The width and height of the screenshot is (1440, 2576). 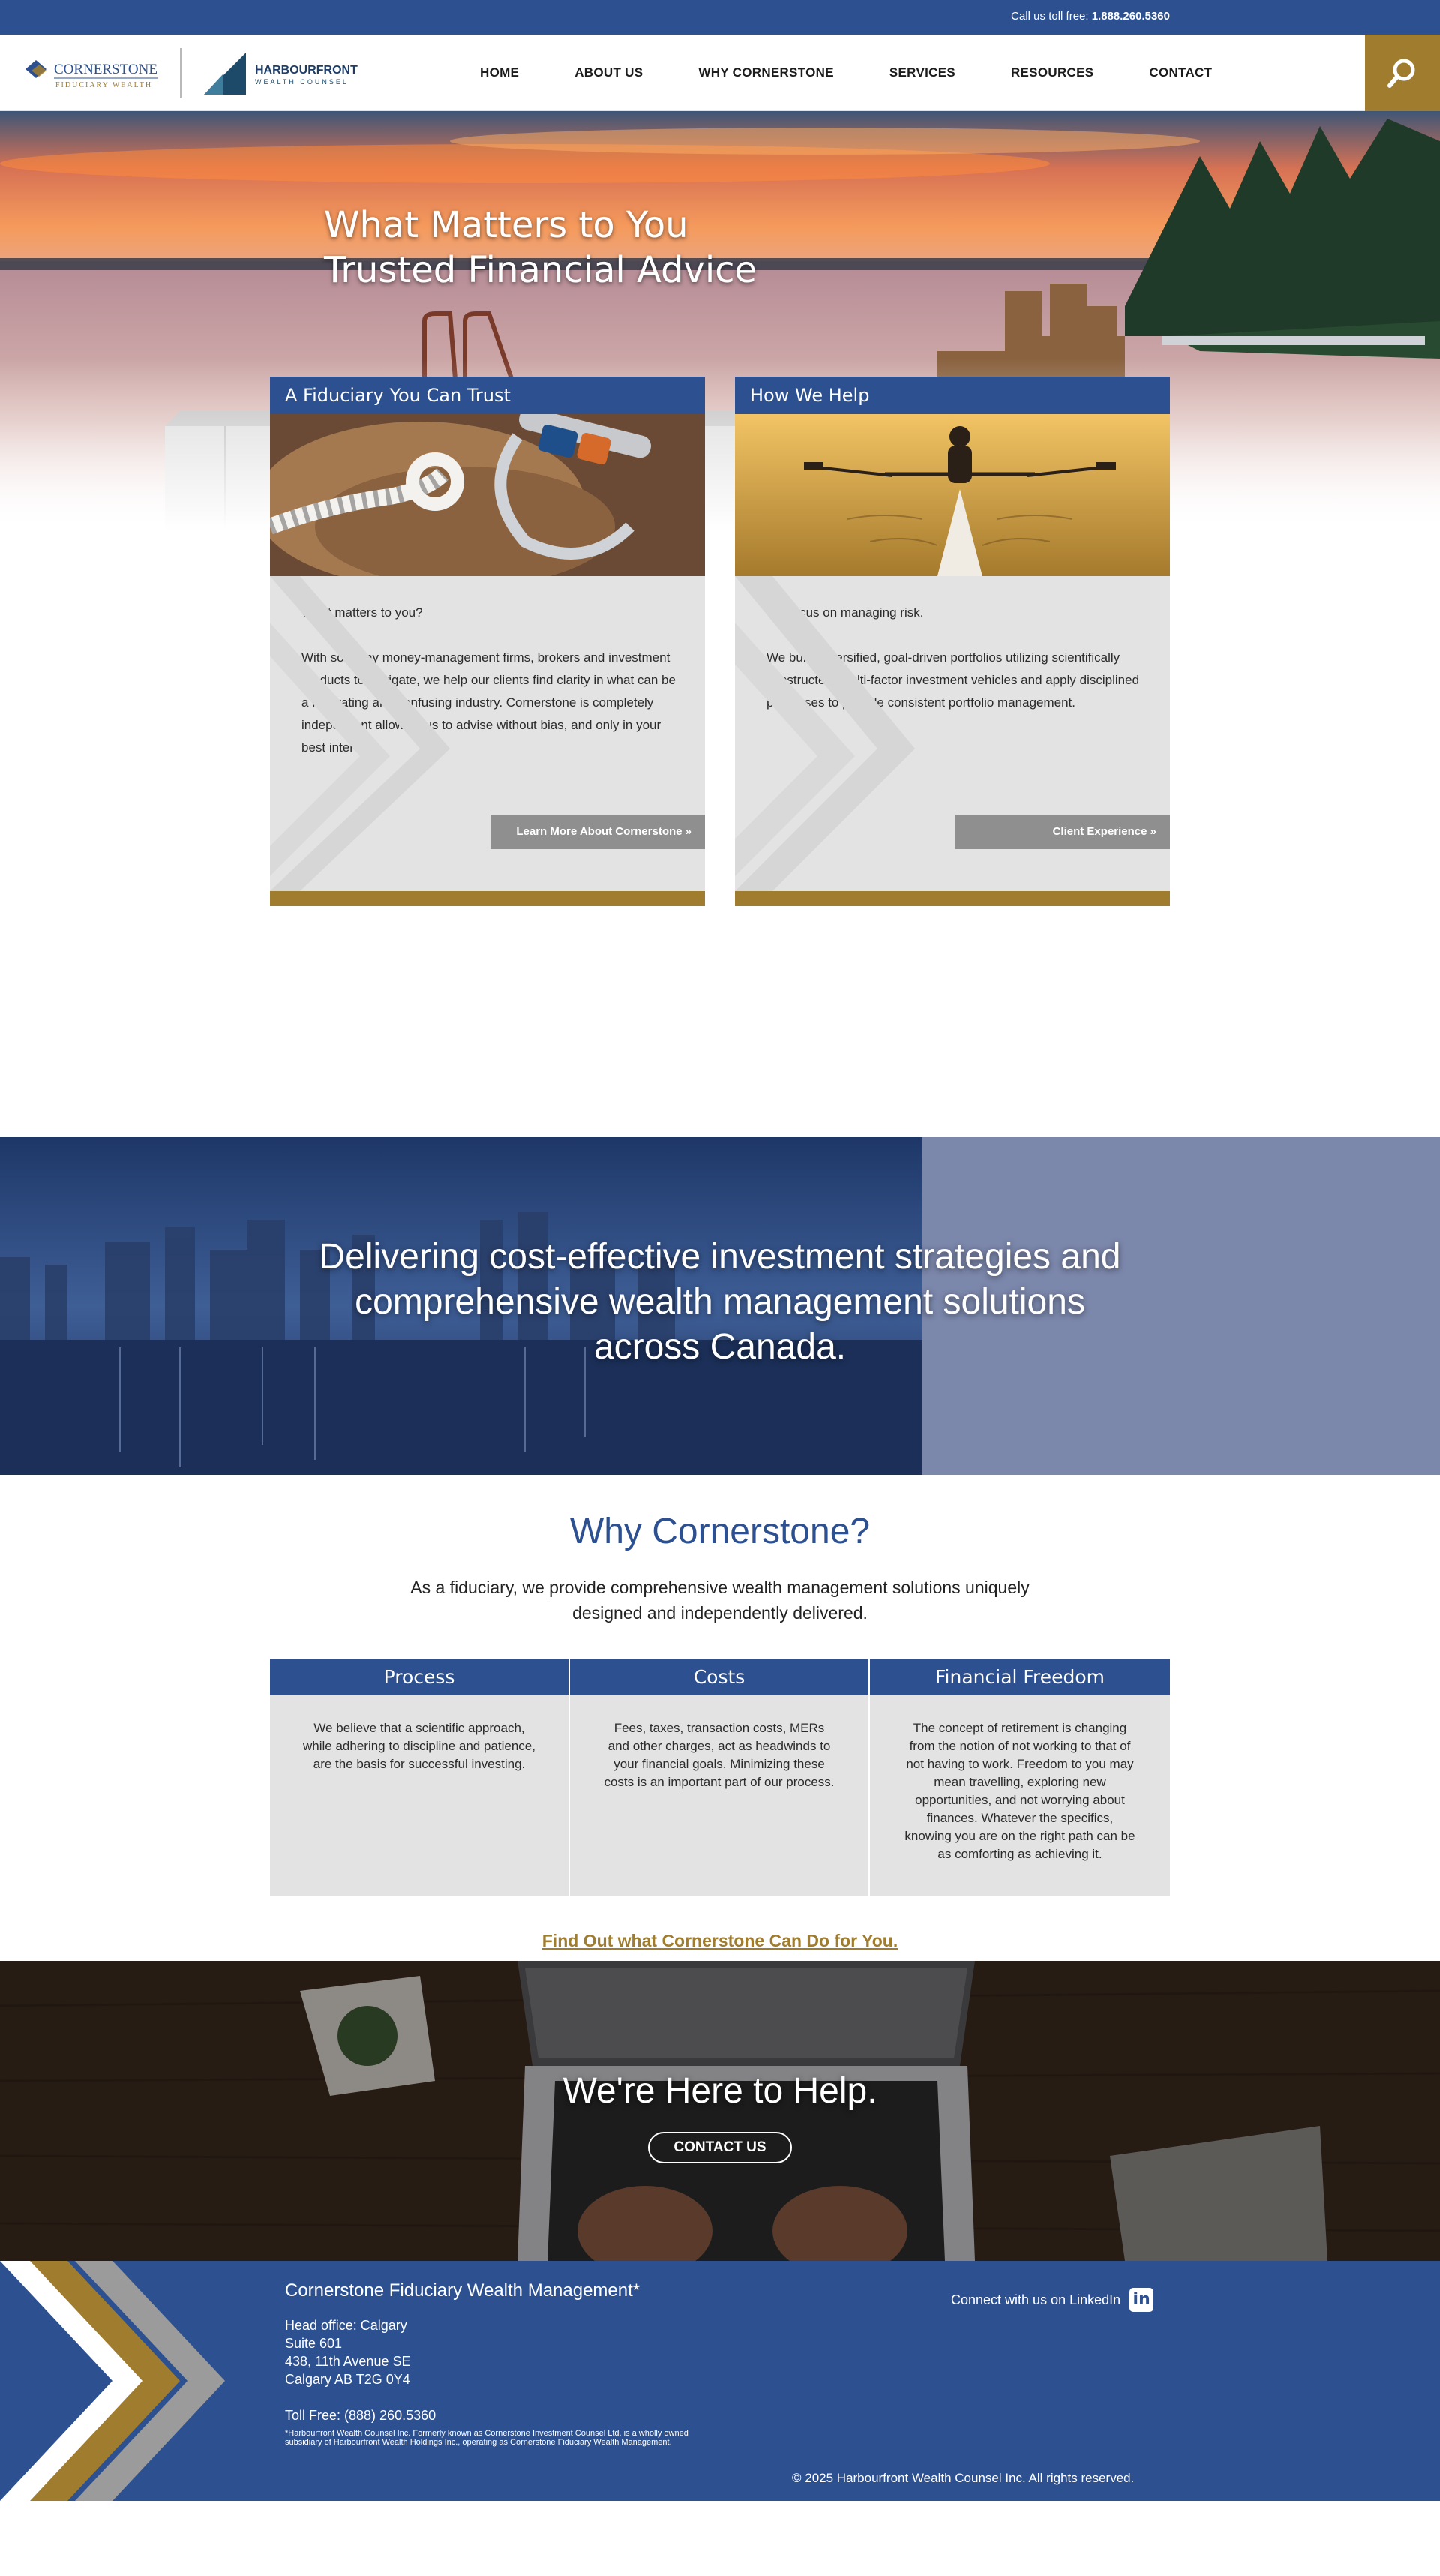 I want to click on harbourfront-logo: HARBOURFRONT WEALTH COUNSEL, so click(x=286, y=73).